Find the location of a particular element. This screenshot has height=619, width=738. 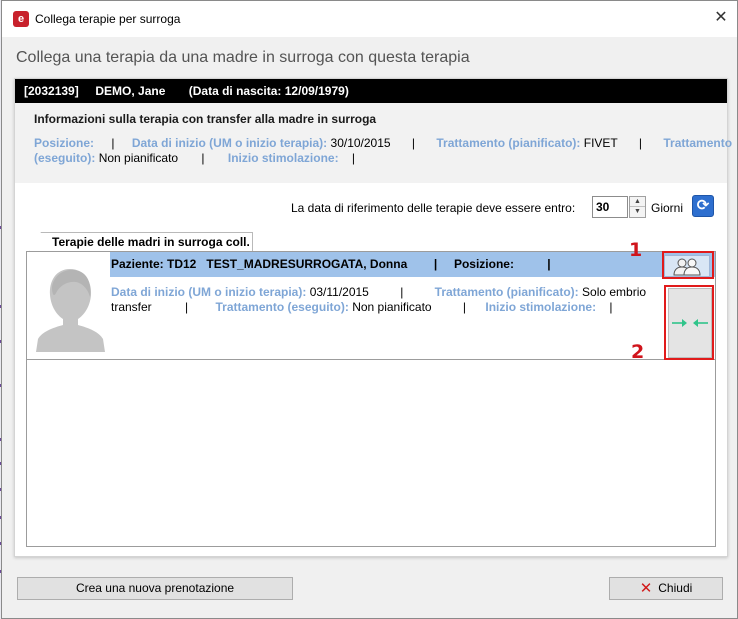

days-spinner: ▲ ▼ is located at coordinates (637, 207).